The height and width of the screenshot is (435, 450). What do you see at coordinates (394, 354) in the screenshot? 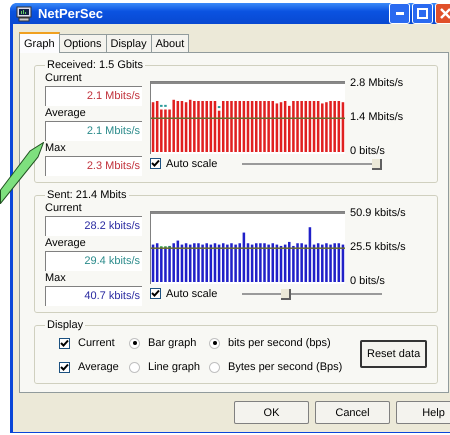
I see `reset-data-button: Reset data` at bounding box center [394, 354].